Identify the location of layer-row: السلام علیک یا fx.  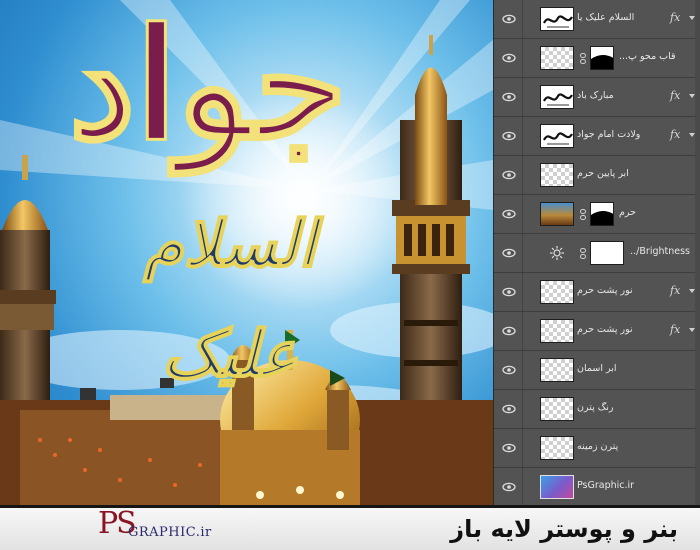
(597, 19).